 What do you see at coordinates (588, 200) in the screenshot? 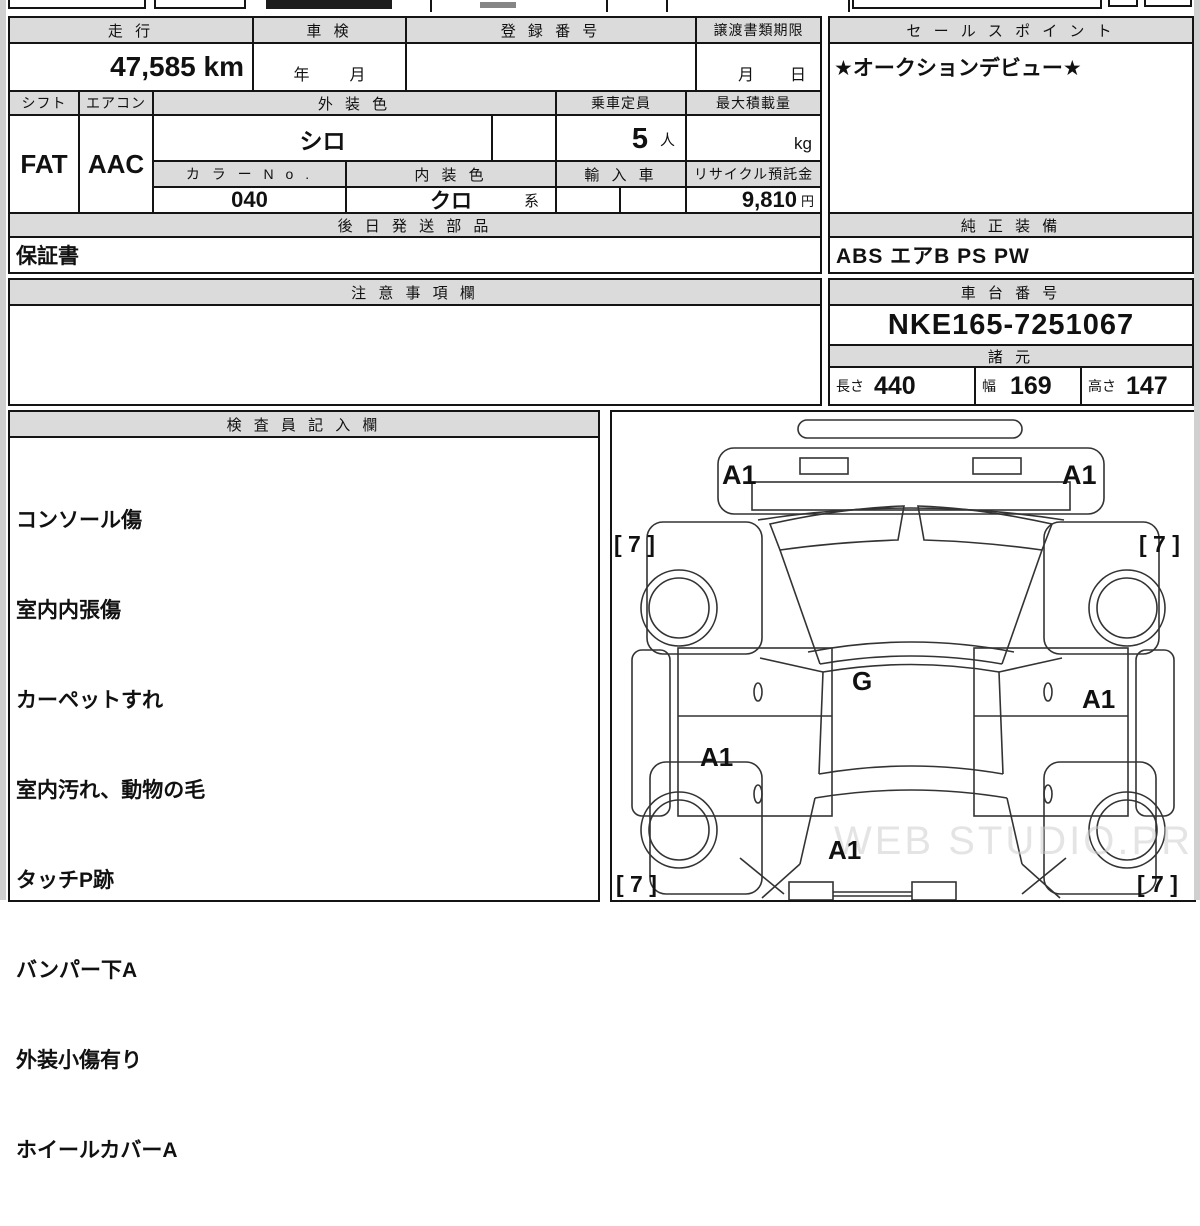
I see `imported-car-subcell` at bounding box center [588, 200].